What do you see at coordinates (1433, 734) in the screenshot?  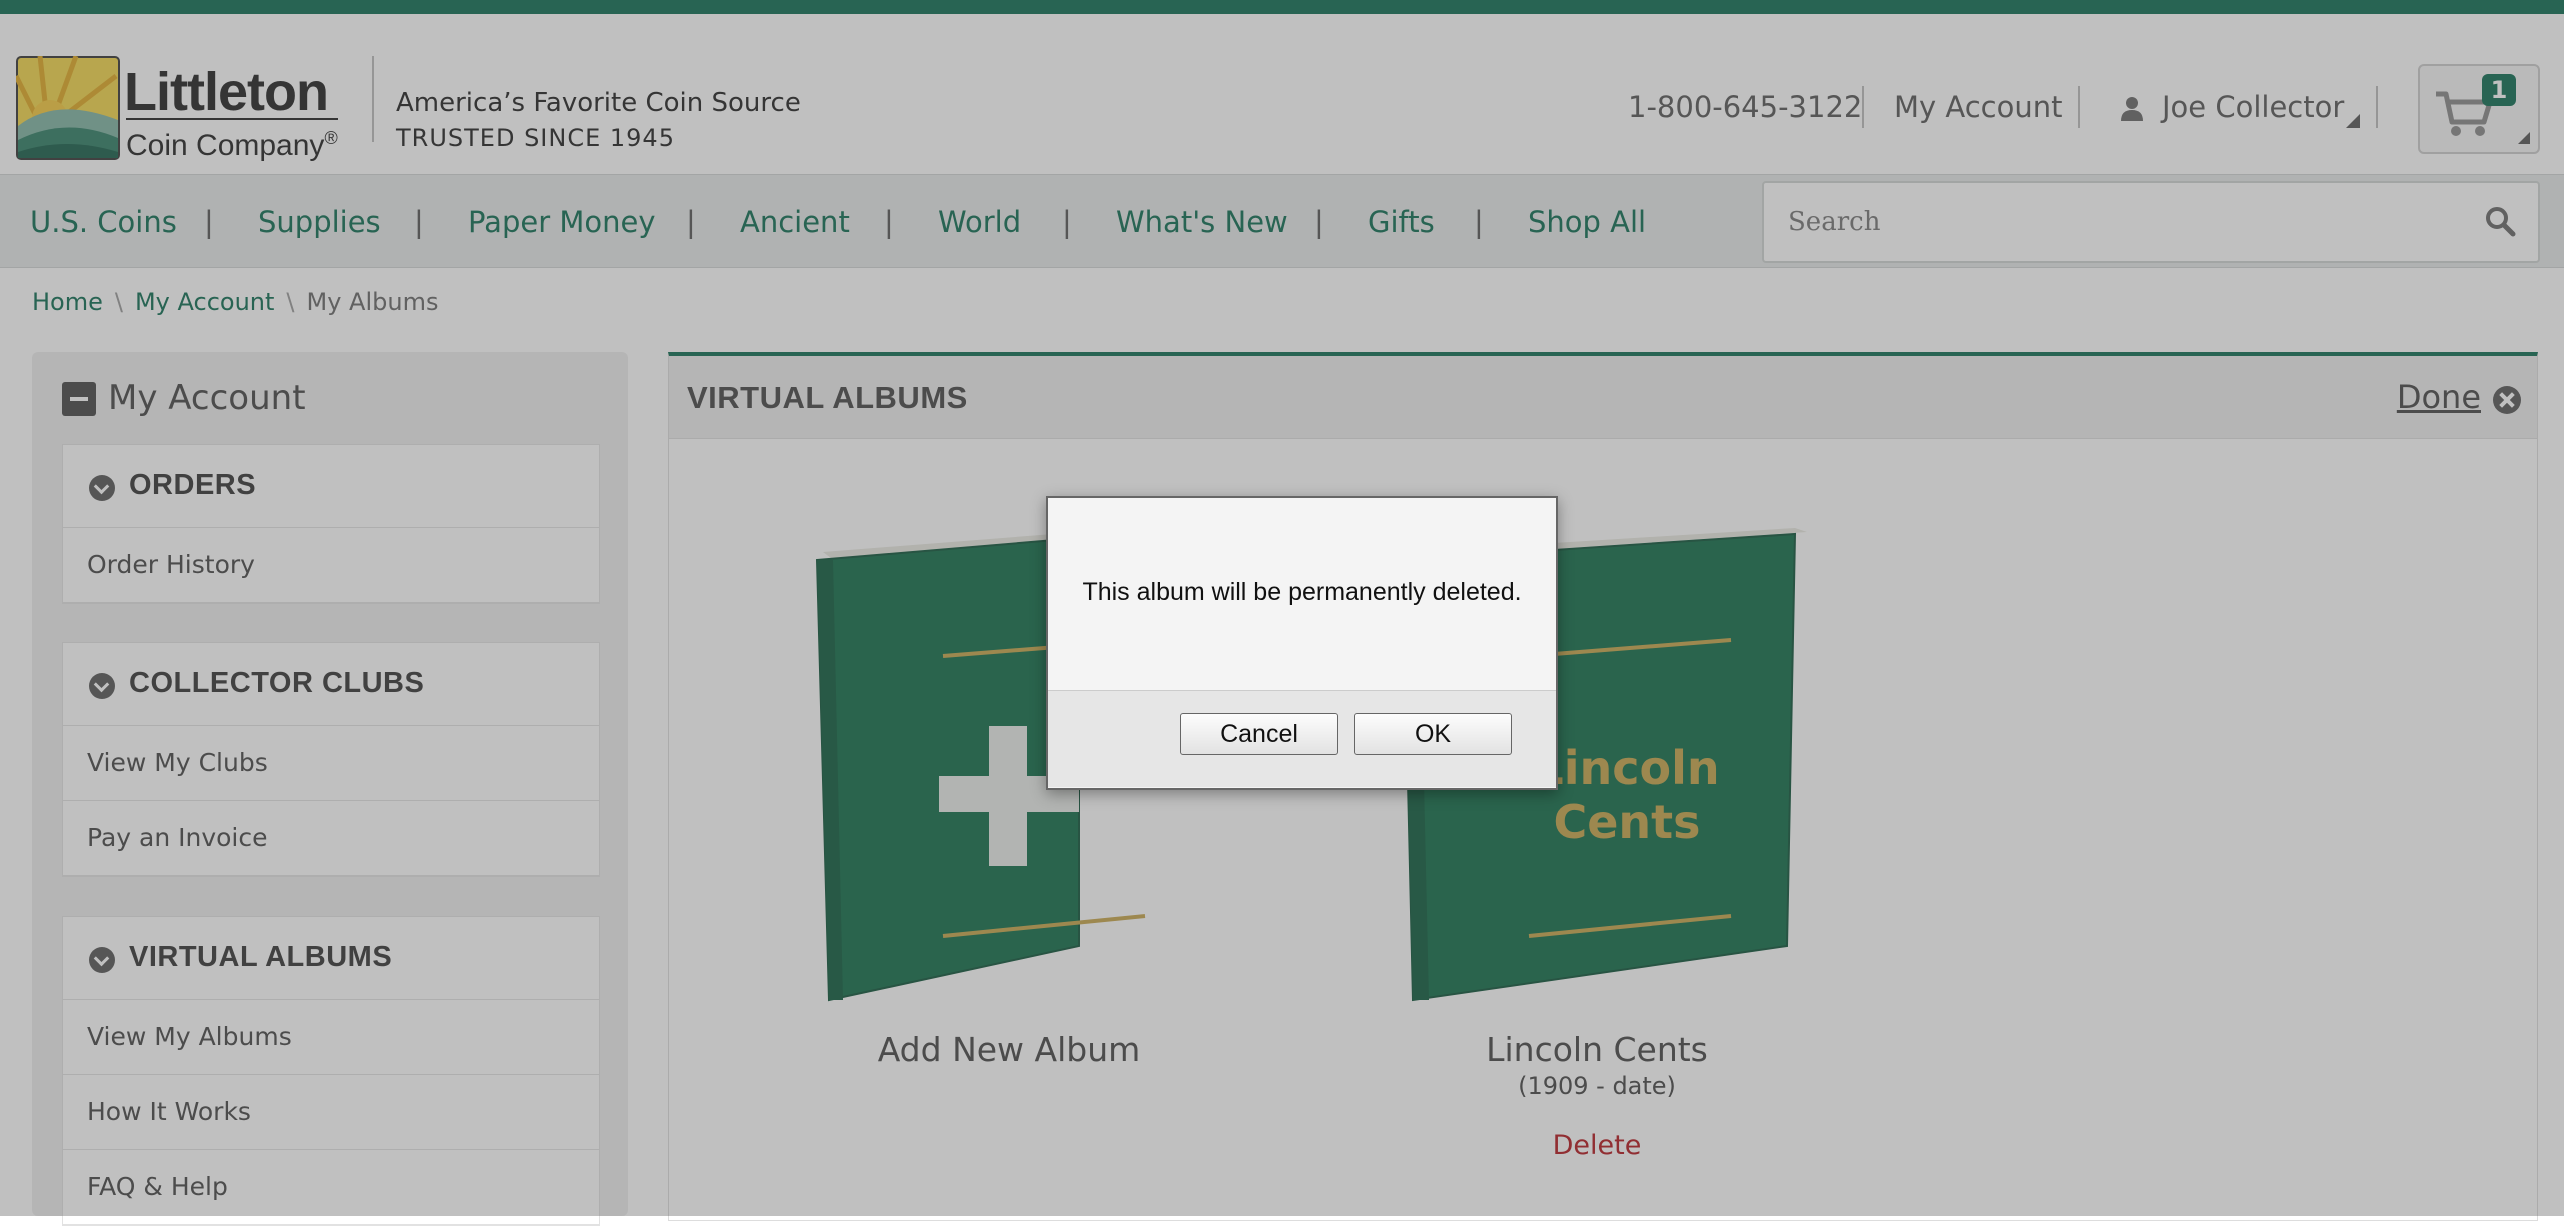 I see `ok-button: OK` at bounding box center [1433, 734].